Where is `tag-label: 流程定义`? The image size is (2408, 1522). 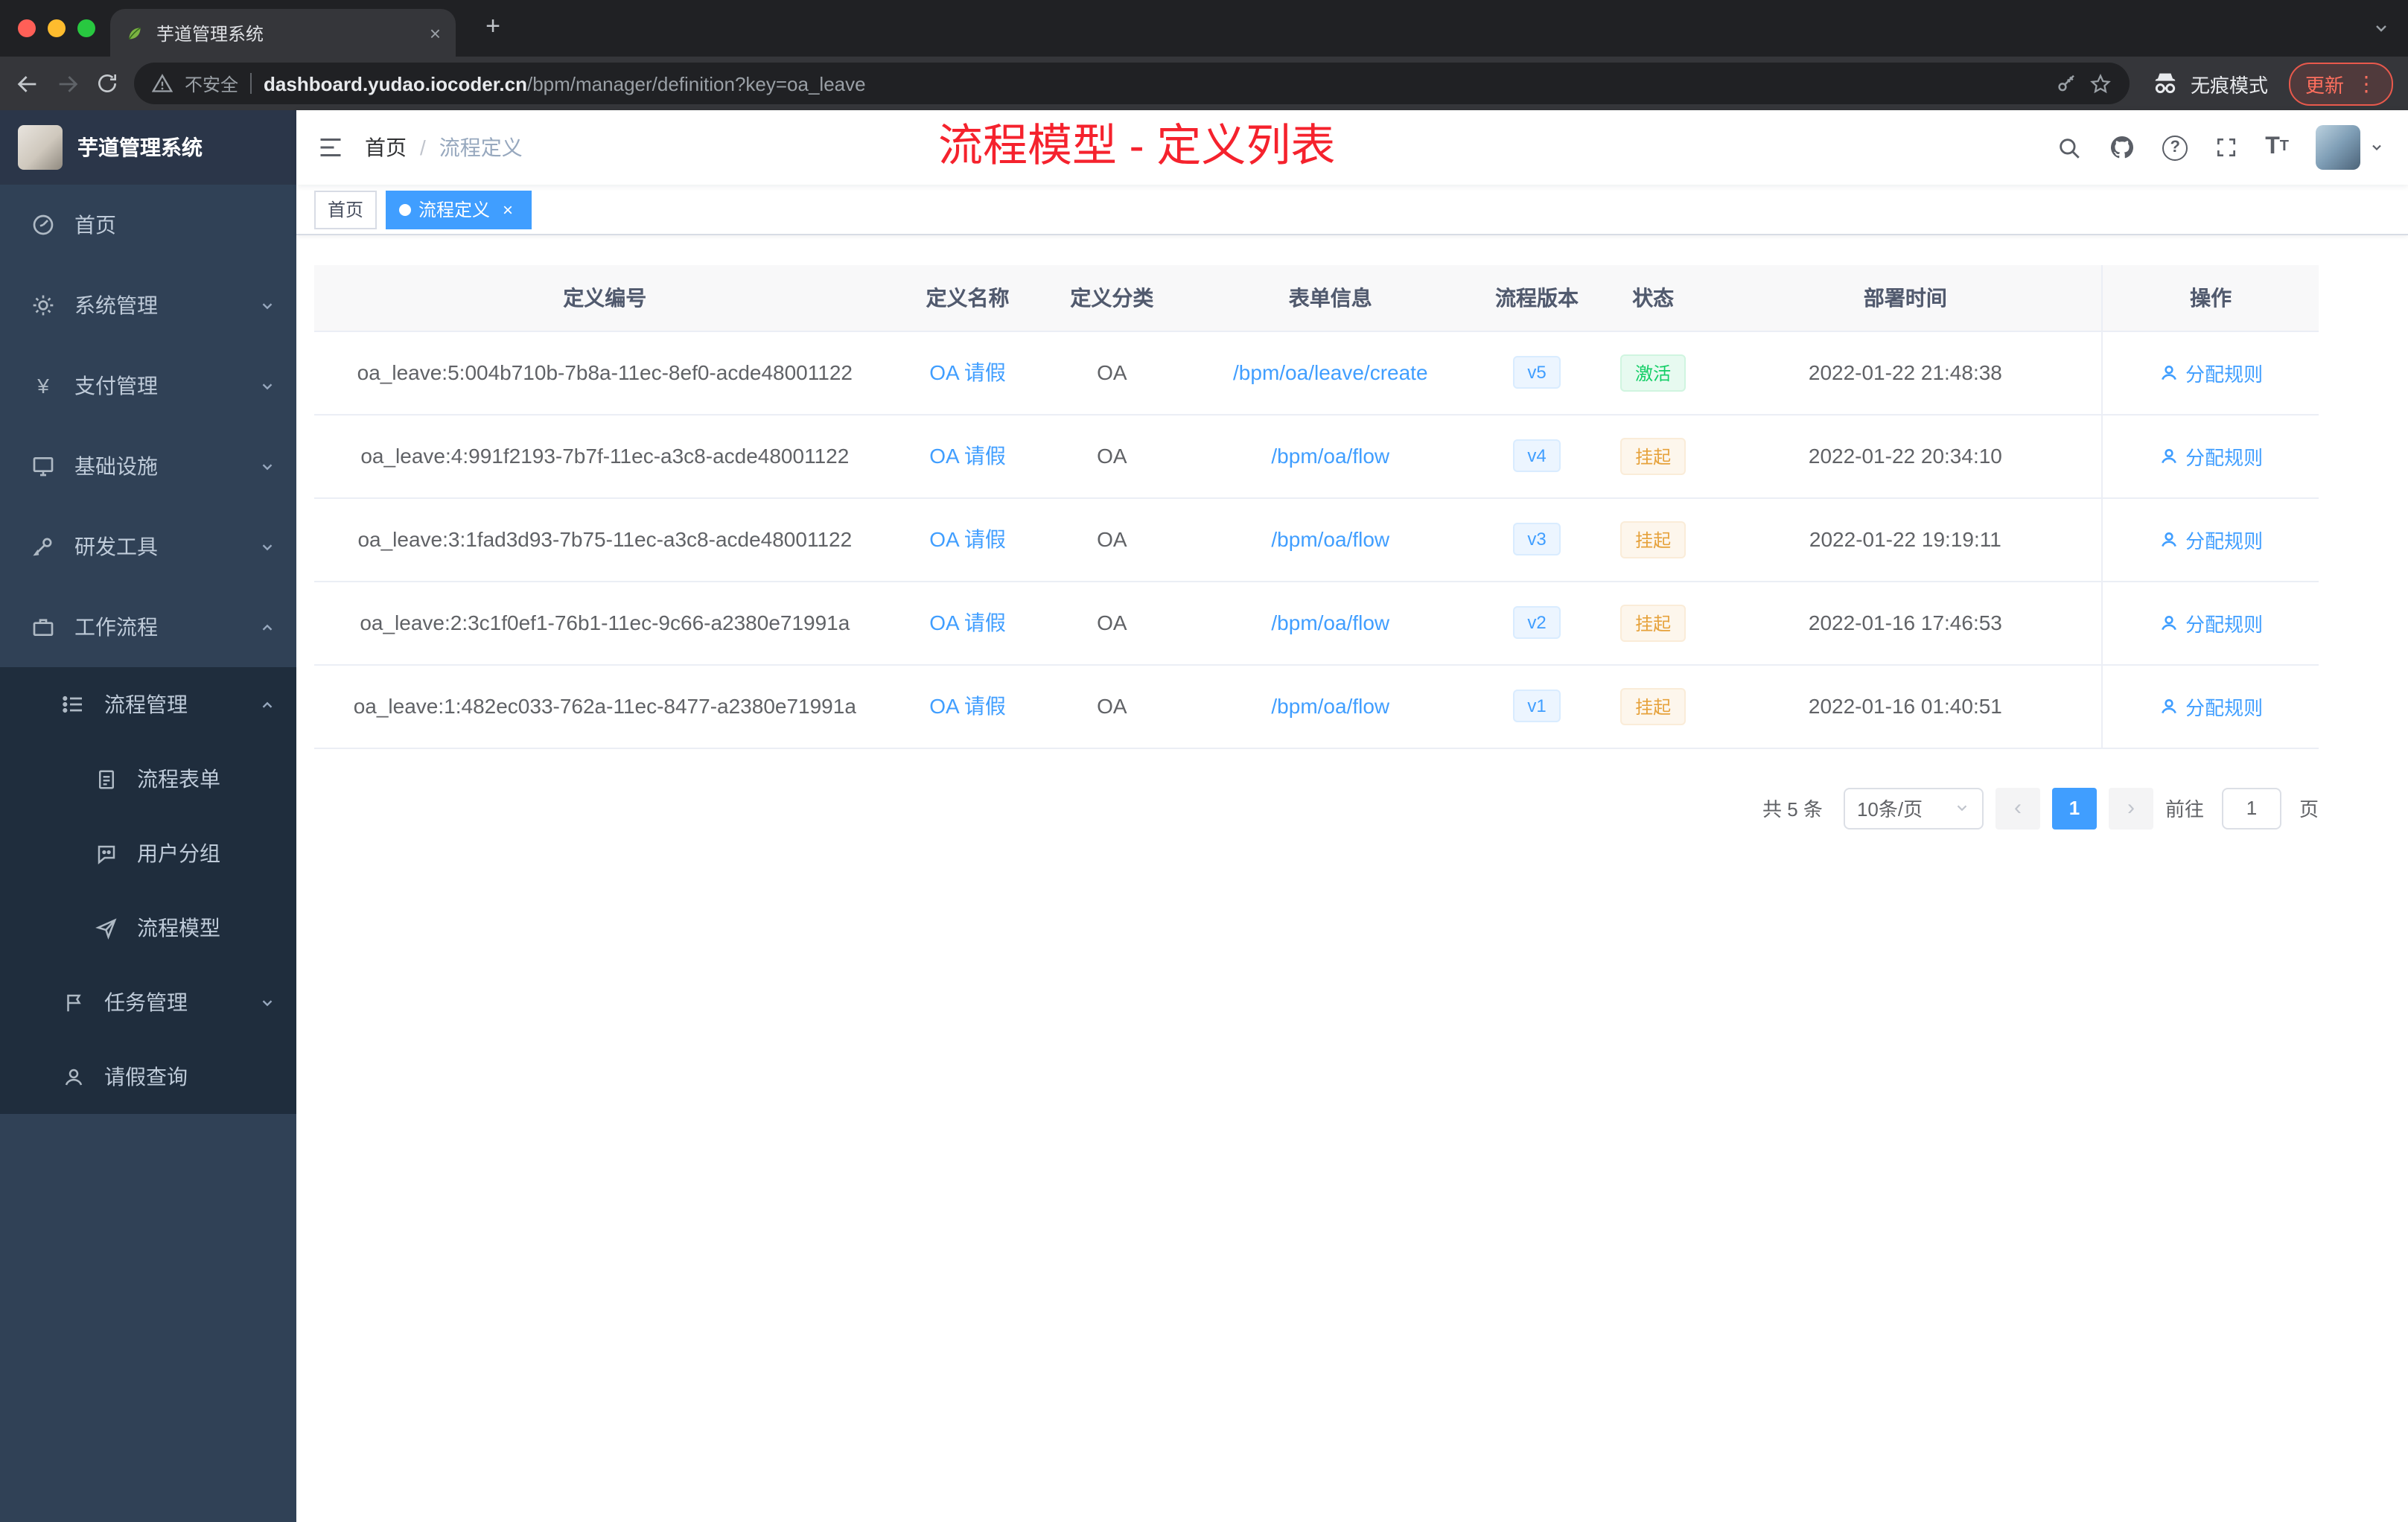
tag-label: 流程定义 is located at coordinates (454, 210).